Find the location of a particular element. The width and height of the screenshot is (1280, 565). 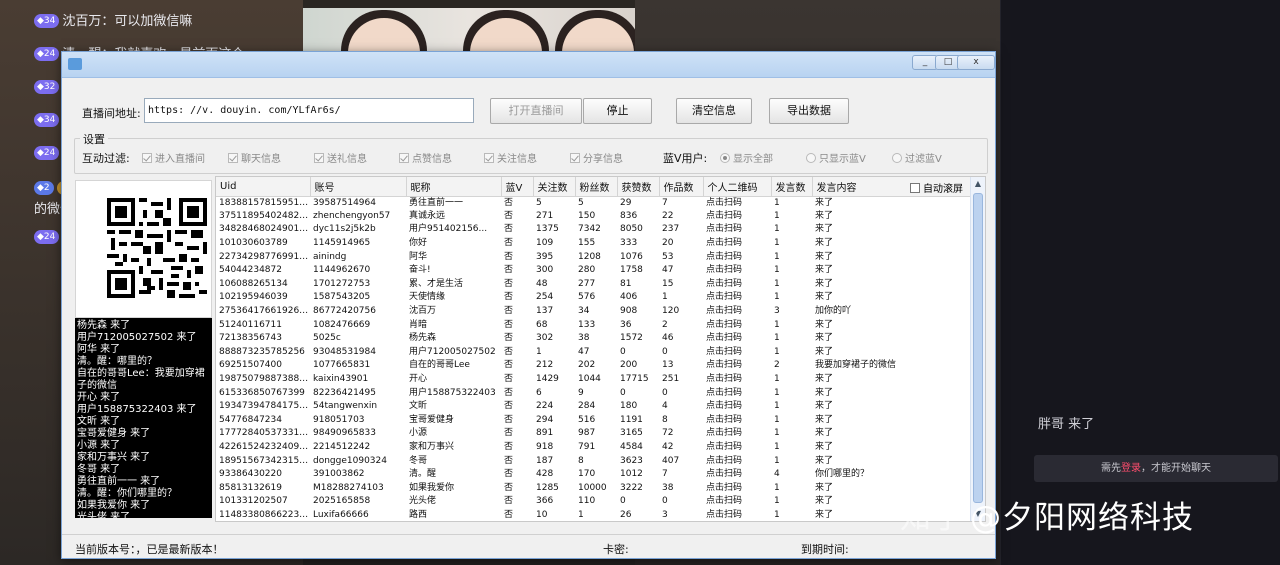

table-cell: 0 is located at coordinates (665, 351).